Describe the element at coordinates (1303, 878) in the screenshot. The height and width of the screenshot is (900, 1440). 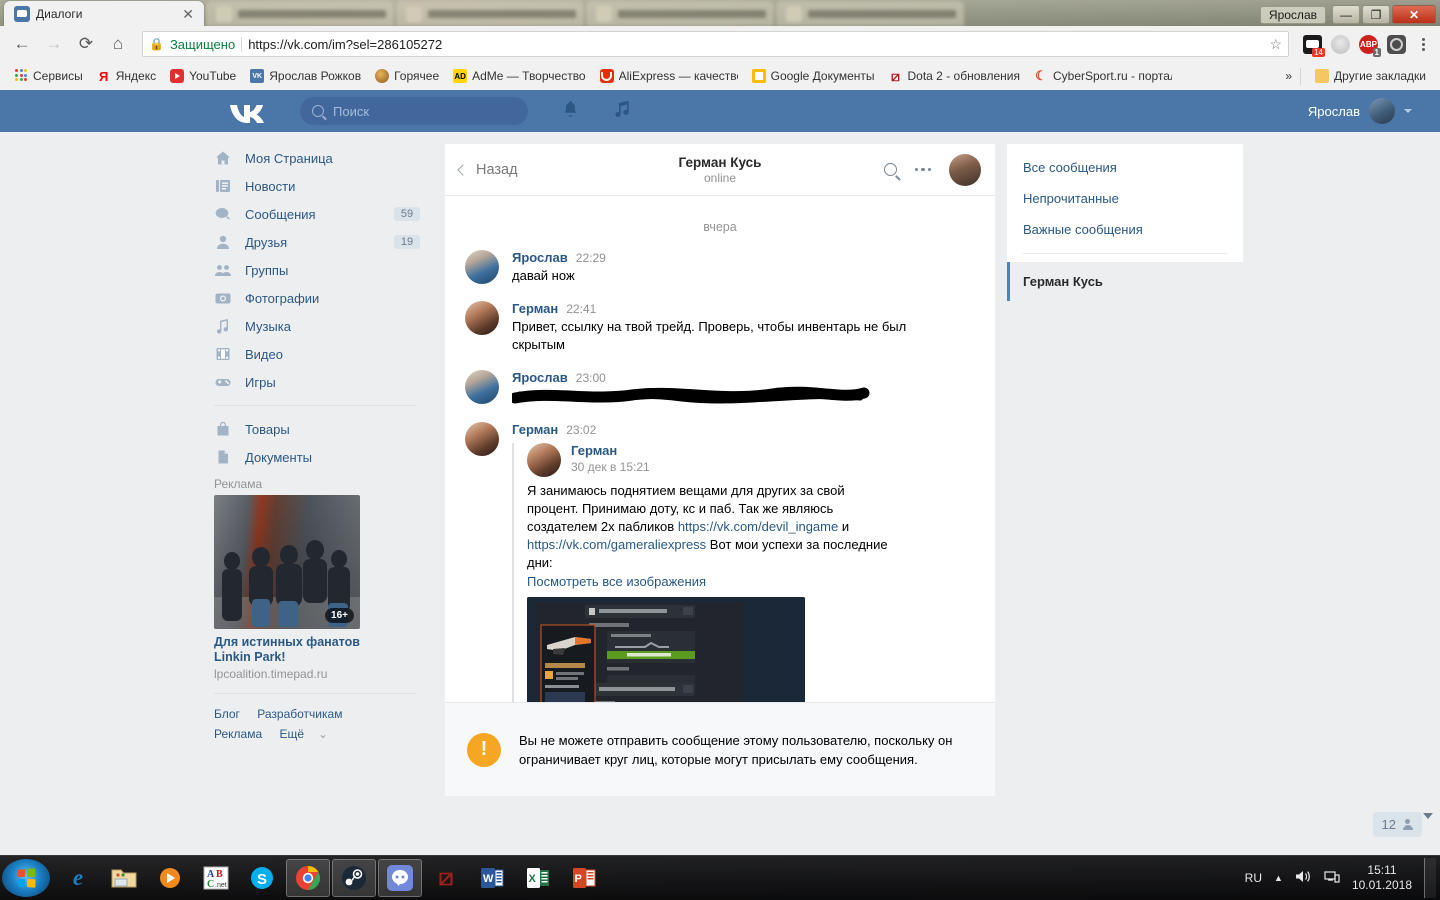
I see `volume-icon` at that location.